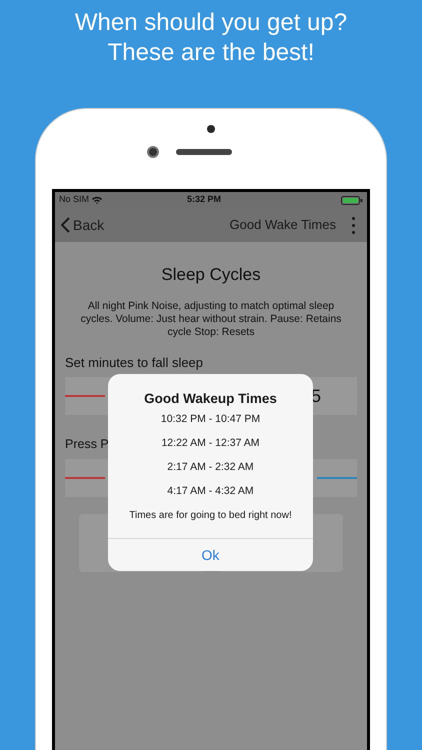 The width and height of the screenshot is (422, 750). I want to click on headline: When should you get up?, so click(211, 23).